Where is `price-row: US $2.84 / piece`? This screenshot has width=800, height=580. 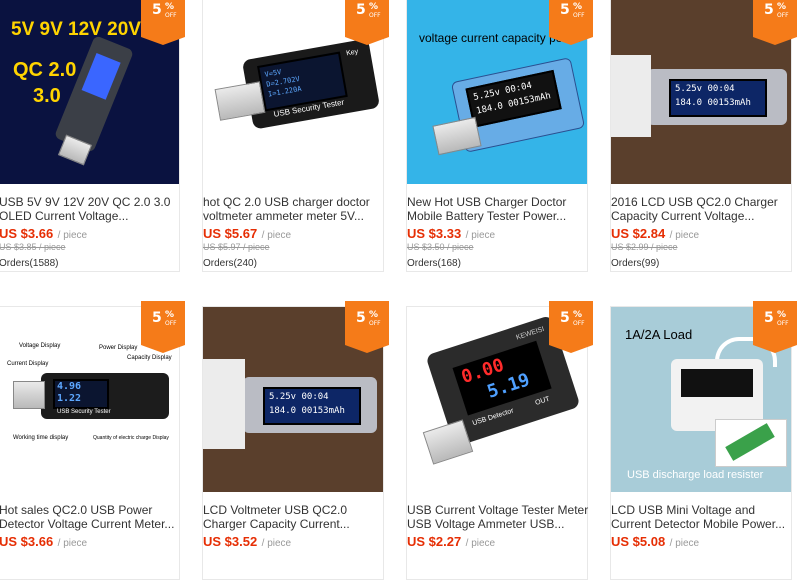 price-row: US $2.84 / piece is located at coordinates (655, 234).